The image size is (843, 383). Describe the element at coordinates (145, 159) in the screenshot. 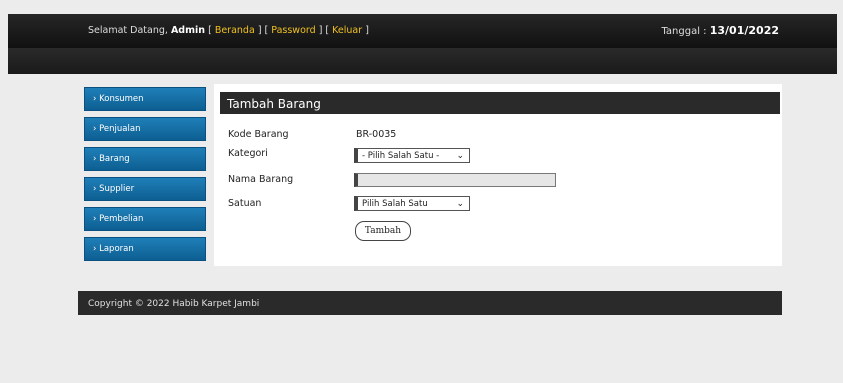

I see `sidebar-item-barang: › Barang` at that location.